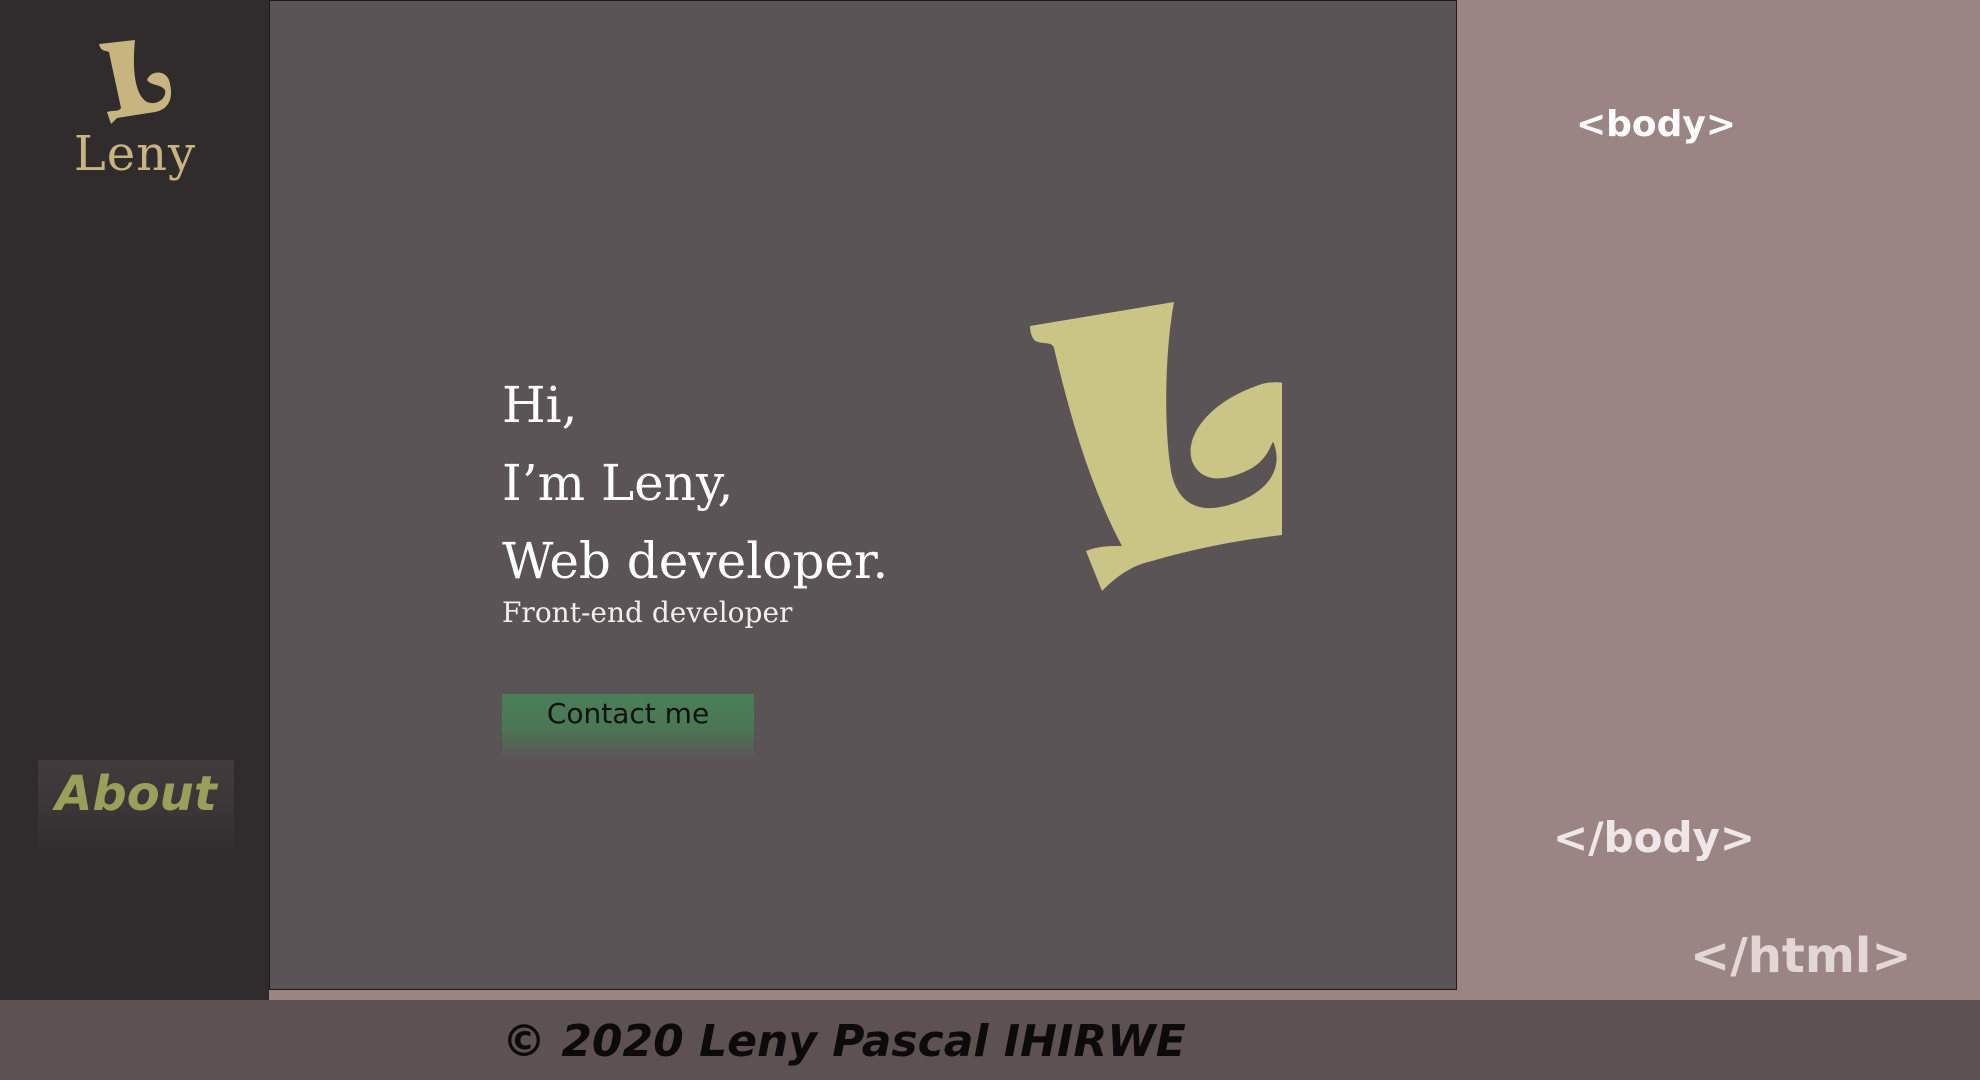  Describe the element at coordinates (1656, 124) in the screenshot. I see `body-open-tag: <body>` at that location.